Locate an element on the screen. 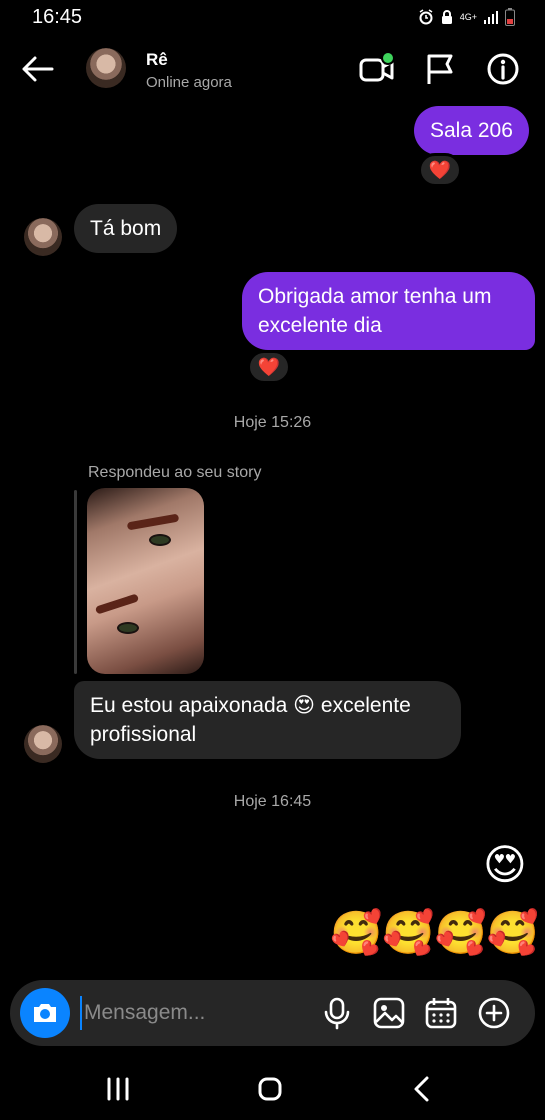 This screenshot has width=545, height=1120. home-icon is located at coordinates (270, 1089).